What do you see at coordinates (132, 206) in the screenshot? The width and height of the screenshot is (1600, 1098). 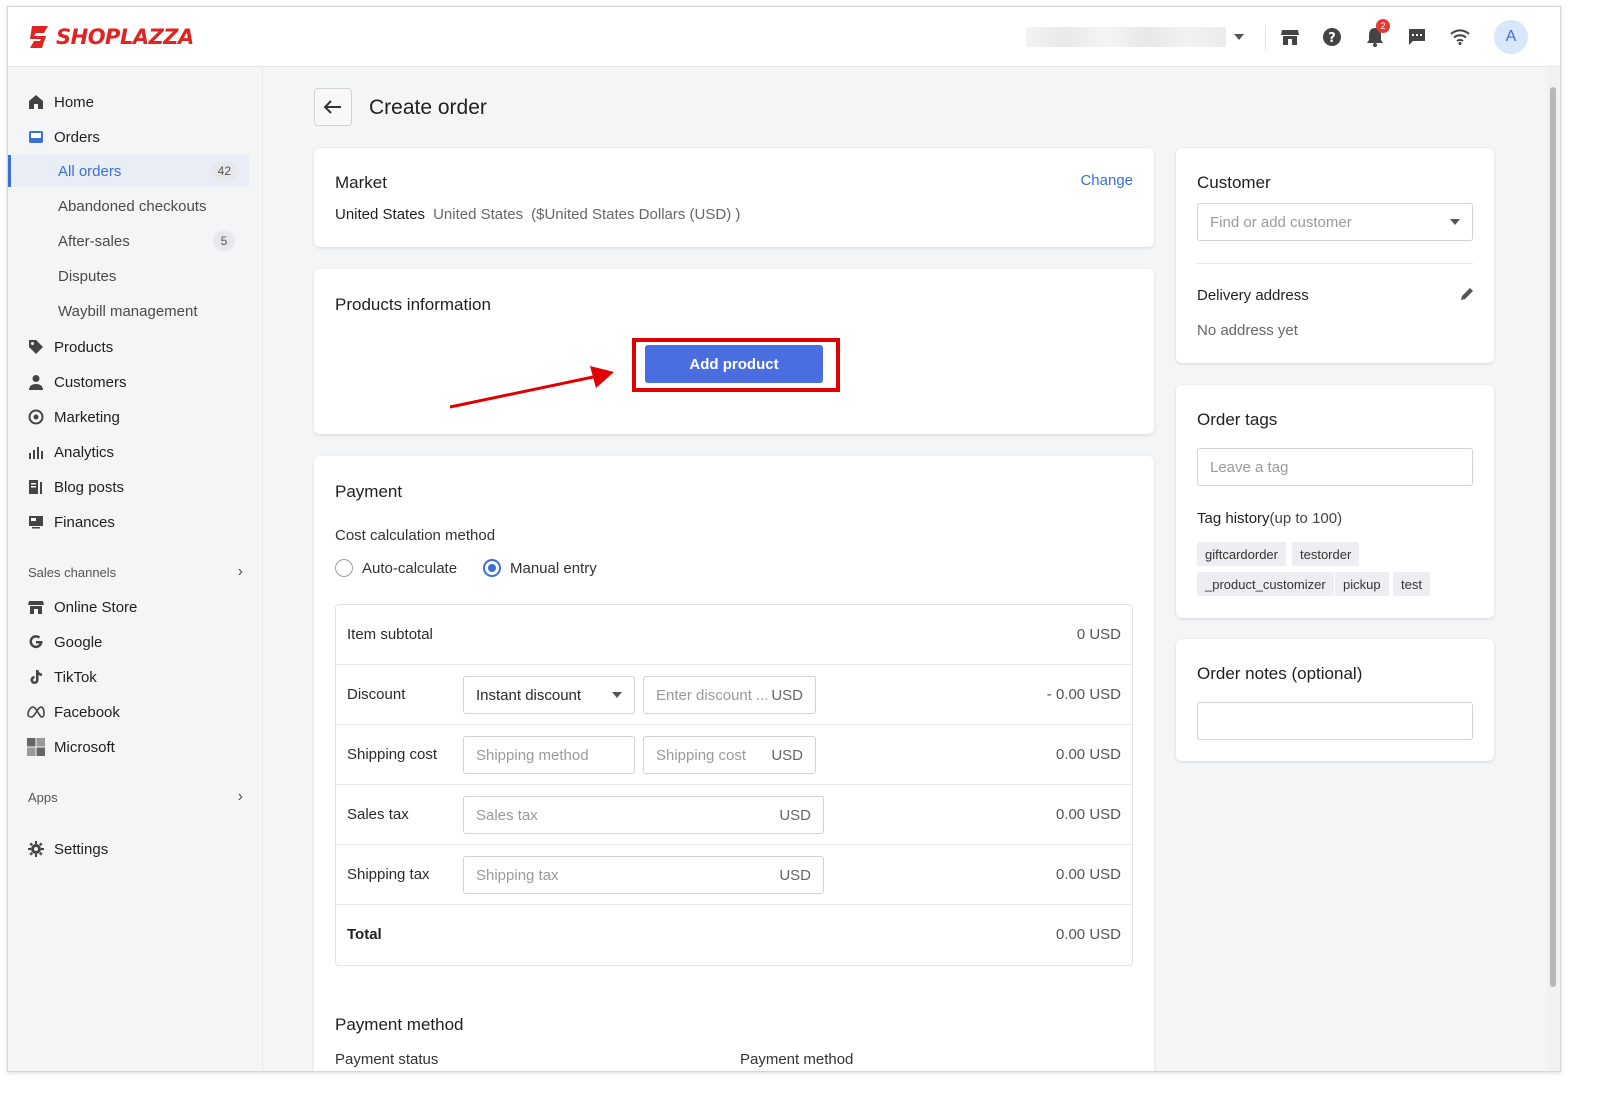 I see `sidebar-item-label: Abandoned checkouts` at bounding box center [132, 206].